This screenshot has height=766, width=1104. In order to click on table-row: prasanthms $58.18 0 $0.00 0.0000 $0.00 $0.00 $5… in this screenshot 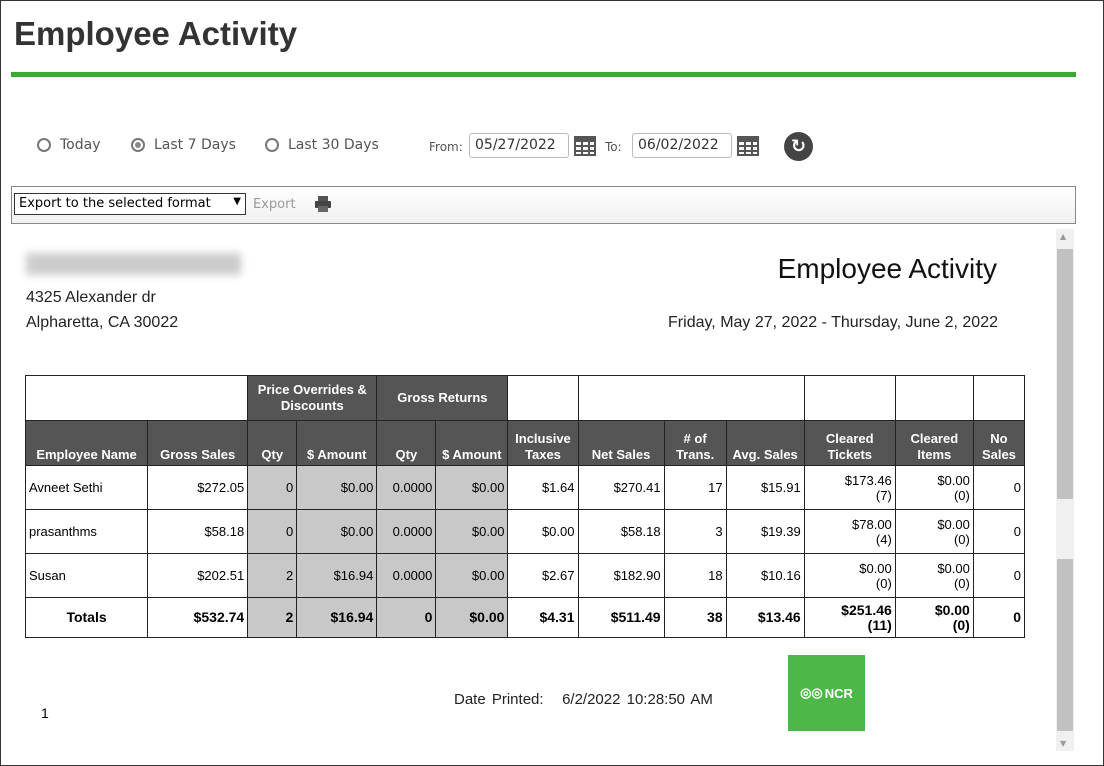, I will do `click(525, 531)`.